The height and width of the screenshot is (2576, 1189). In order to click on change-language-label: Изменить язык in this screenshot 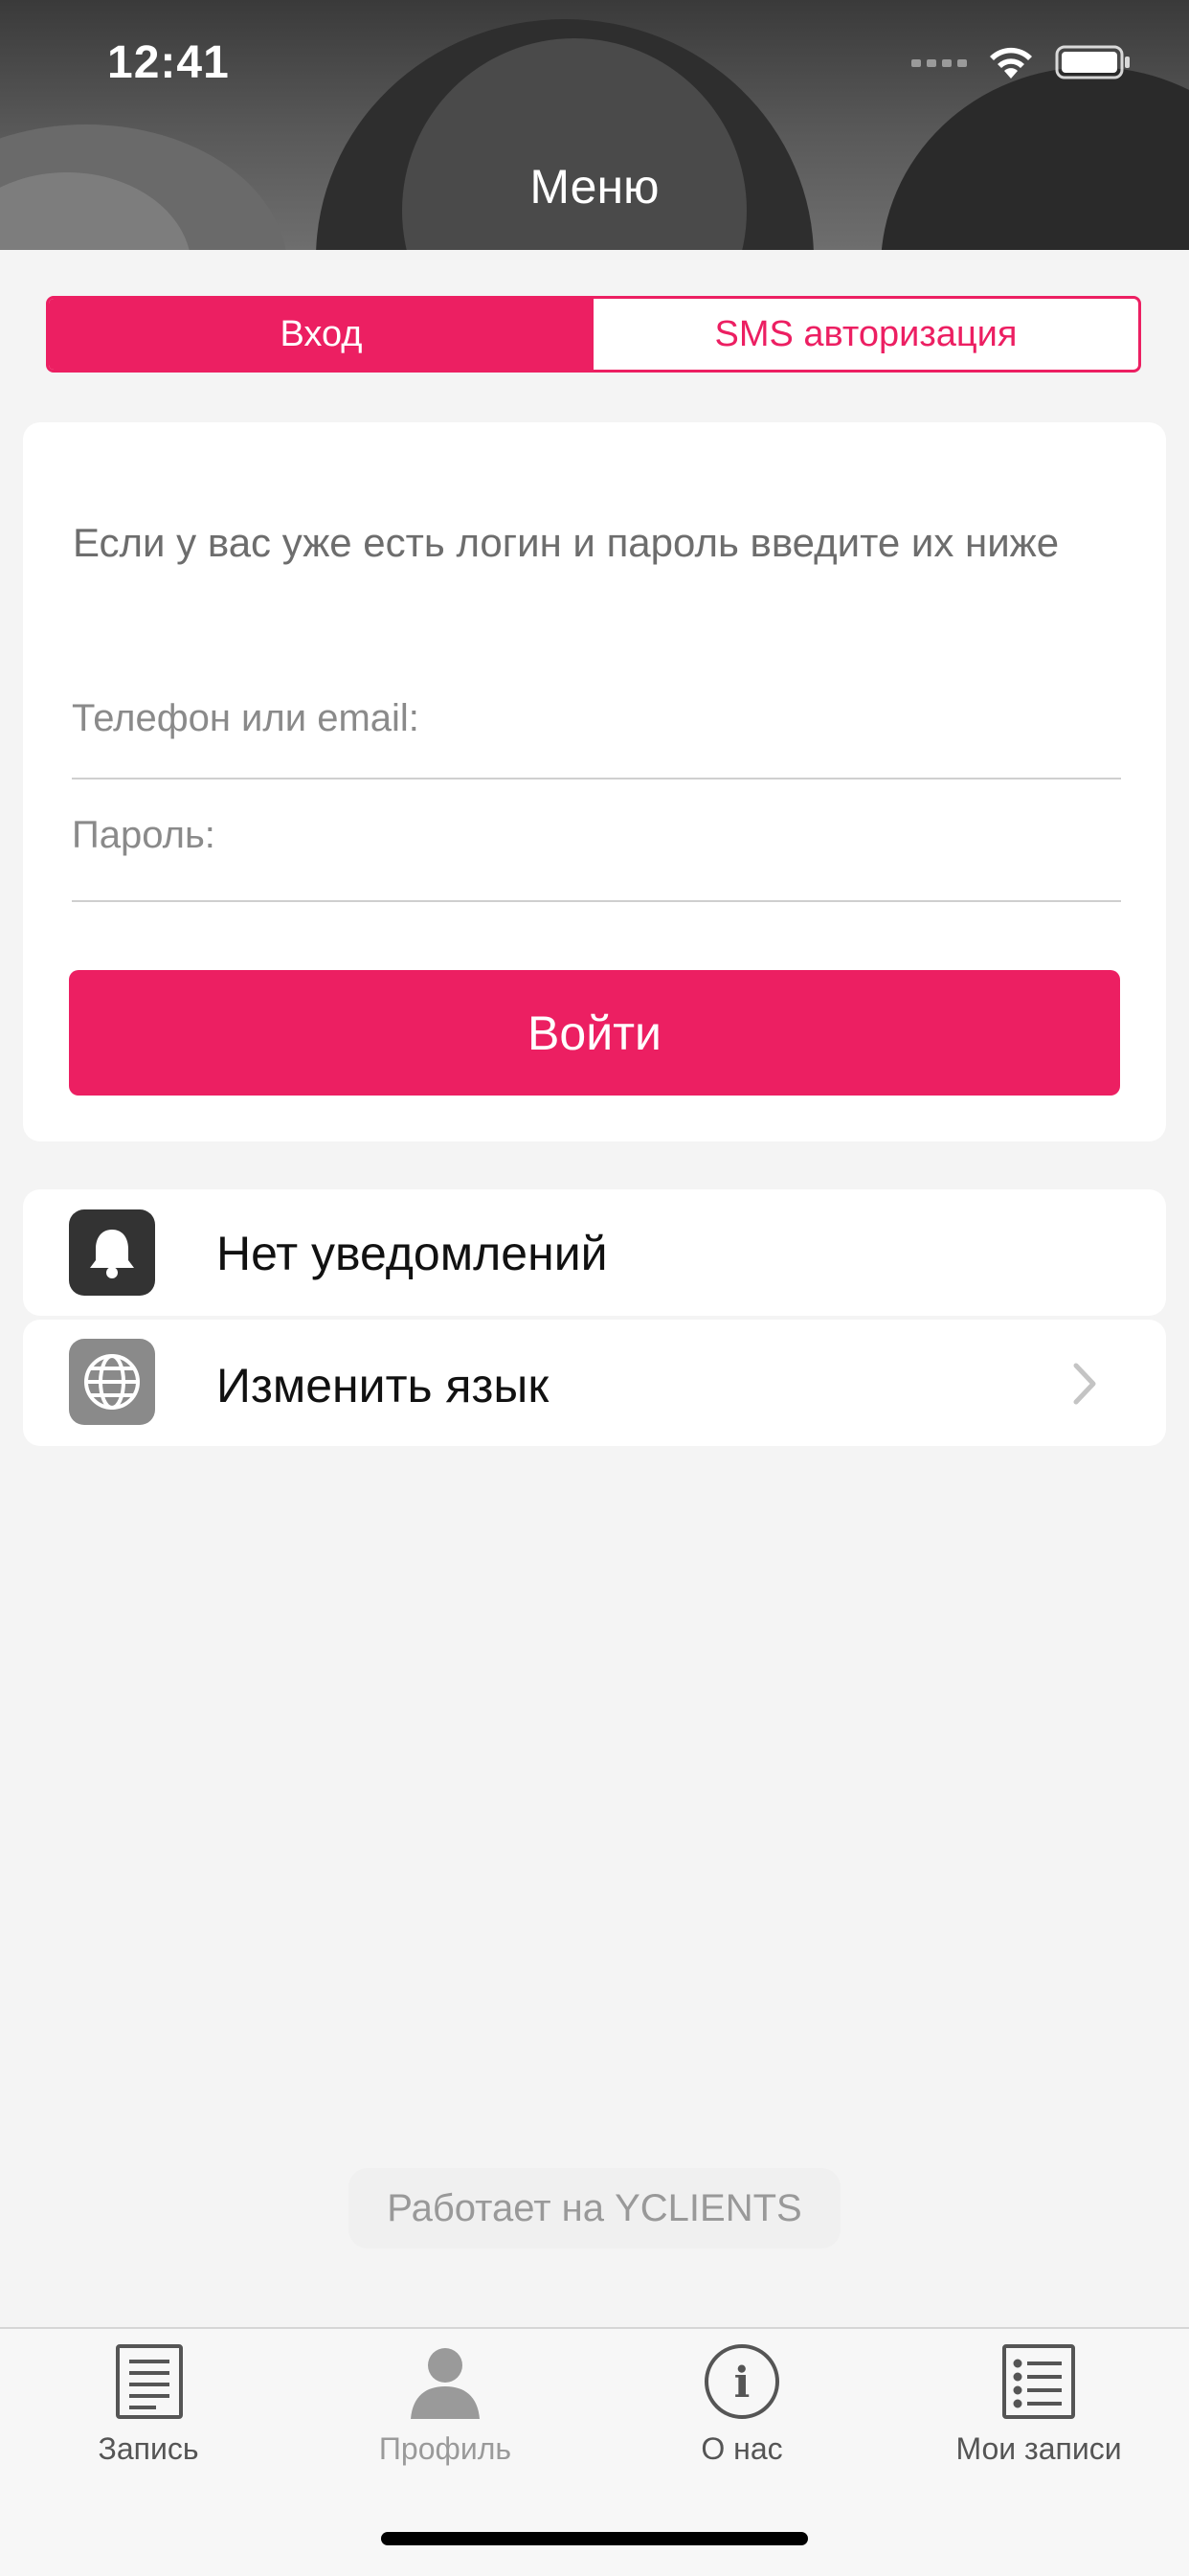, I will do `click(383, 1385)`.